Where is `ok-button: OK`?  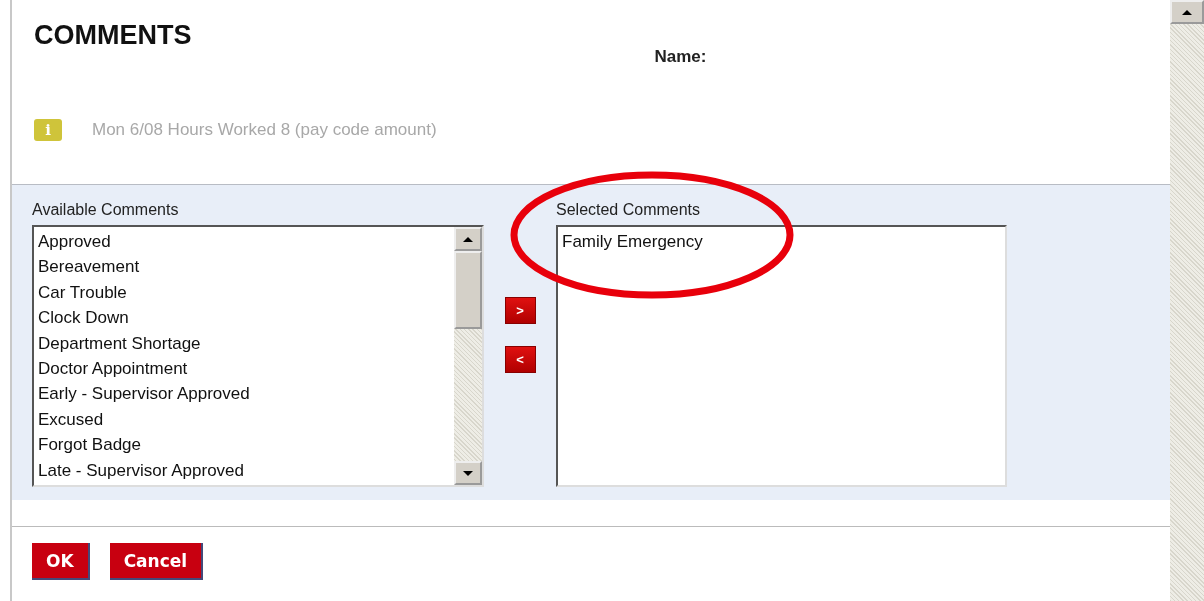 ok-button: OK is located at coordinates (61, 561).